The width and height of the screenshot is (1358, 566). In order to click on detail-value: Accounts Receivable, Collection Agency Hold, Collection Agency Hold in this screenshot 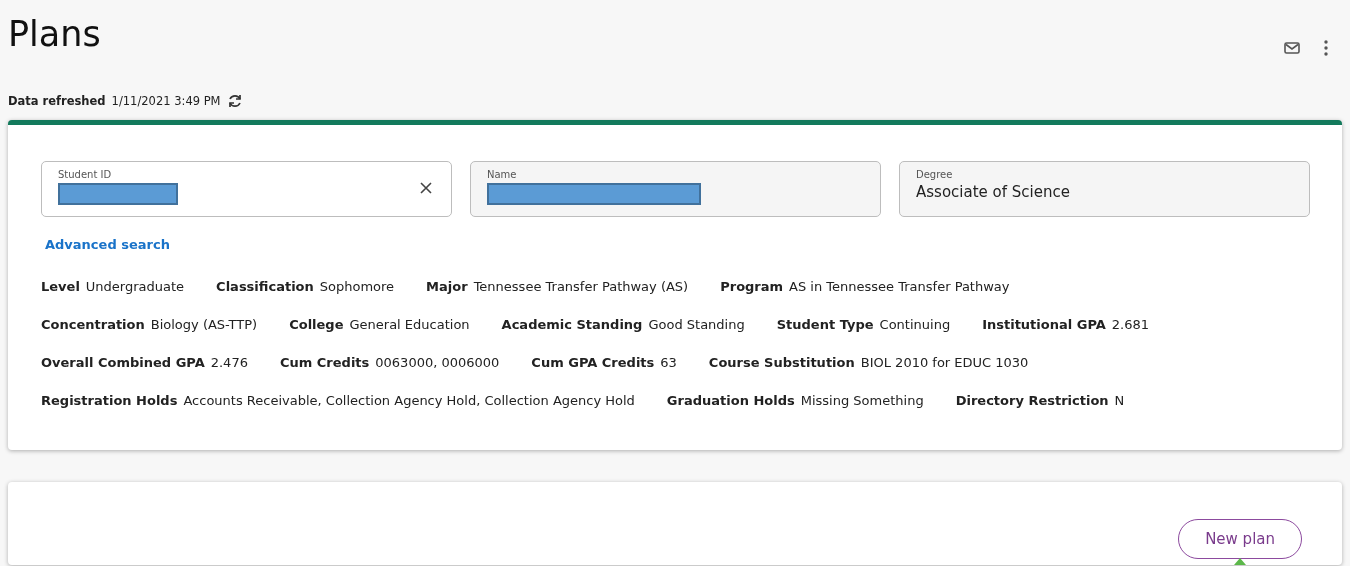, I will do `click(409, 400)`.